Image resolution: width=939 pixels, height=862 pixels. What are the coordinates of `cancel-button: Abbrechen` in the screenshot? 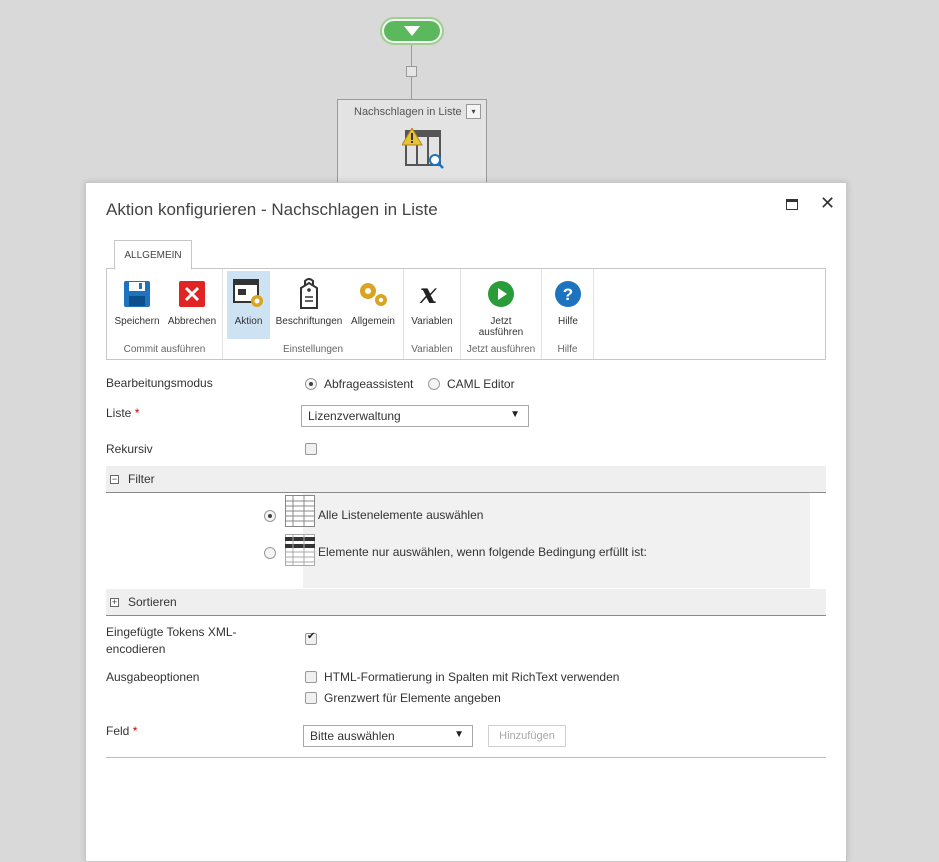 It's located at (192, 305).